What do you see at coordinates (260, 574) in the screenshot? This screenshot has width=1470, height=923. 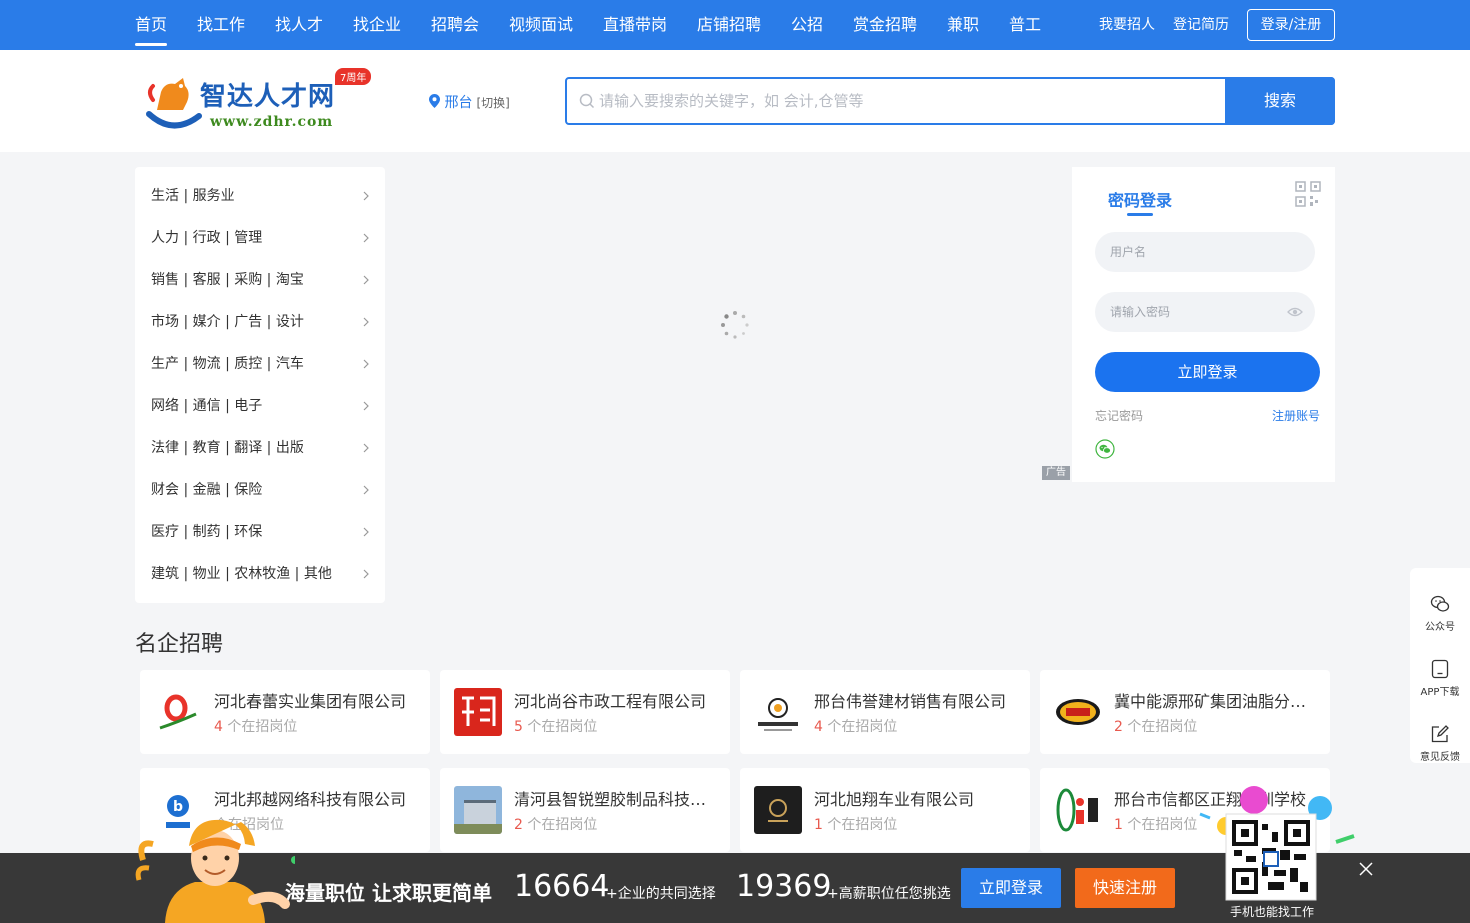 I see `category-item: 建筑 | 物业 | 农林牧渔 | 其他` at bounding box center [260, 574].